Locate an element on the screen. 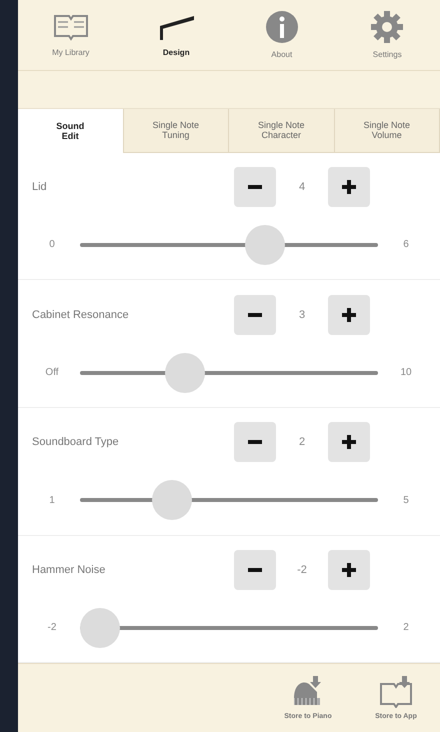  setting-label: Lid is located at coordinates (40, 186).